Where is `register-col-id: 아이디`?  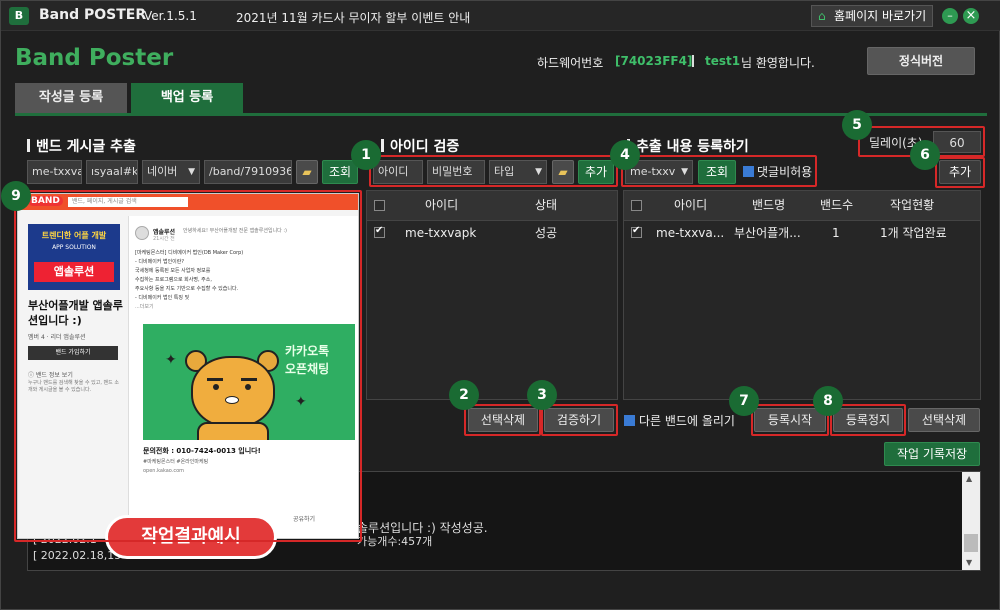 register-col-id: 아이디 is located at coordinates (691, 205).